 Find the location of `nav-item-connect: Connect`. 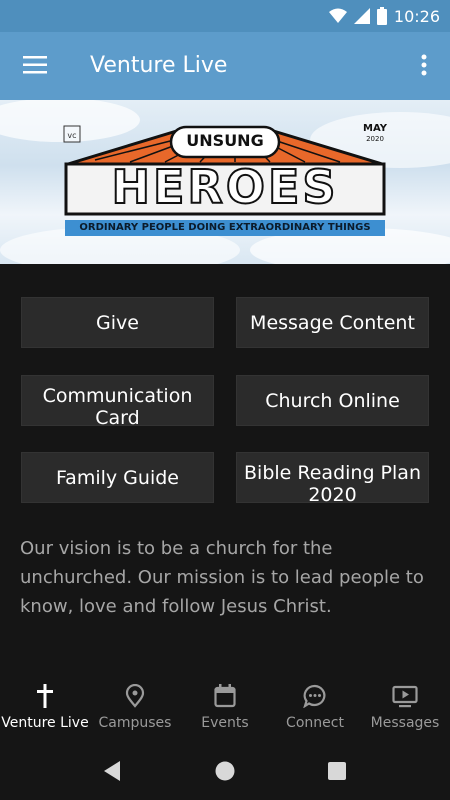

nav-item-connect: Connect is located at coordinates (315, 706).